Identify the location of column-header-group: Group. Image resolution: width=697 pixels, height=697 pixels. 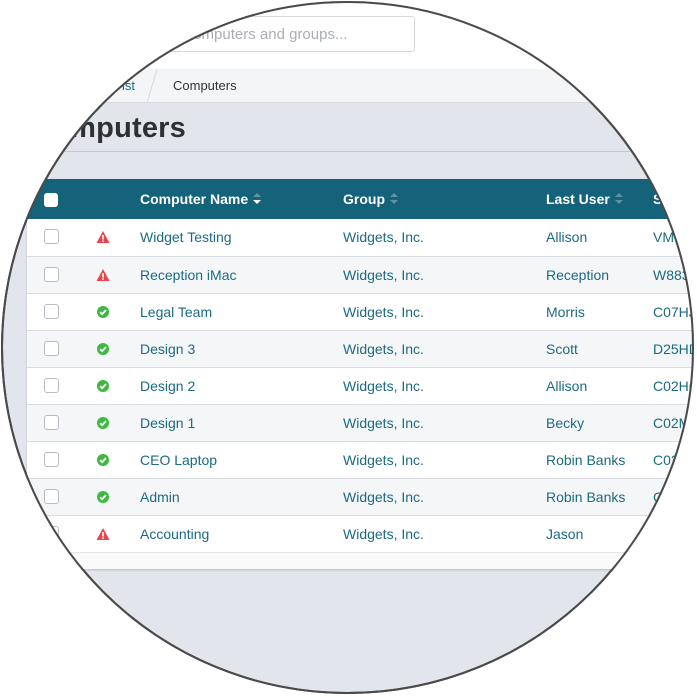
(370, 199).